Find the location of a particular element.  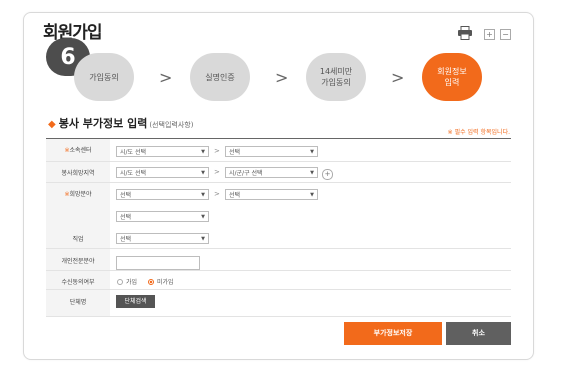

step-verification: 실명인증 is located at coordinates (220, 77).